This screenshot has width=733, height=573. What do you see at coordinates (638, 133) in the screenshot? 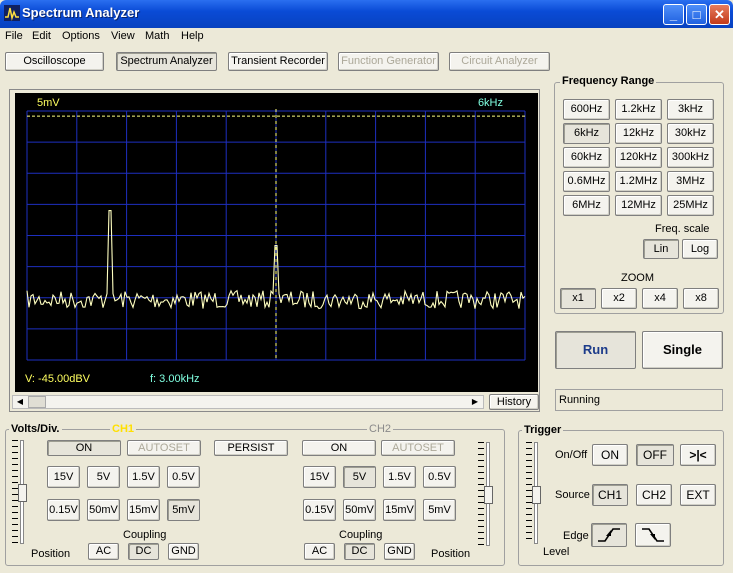
I see `freq-range-12khz-button: 12kHz` at bounding box center [638, 133].